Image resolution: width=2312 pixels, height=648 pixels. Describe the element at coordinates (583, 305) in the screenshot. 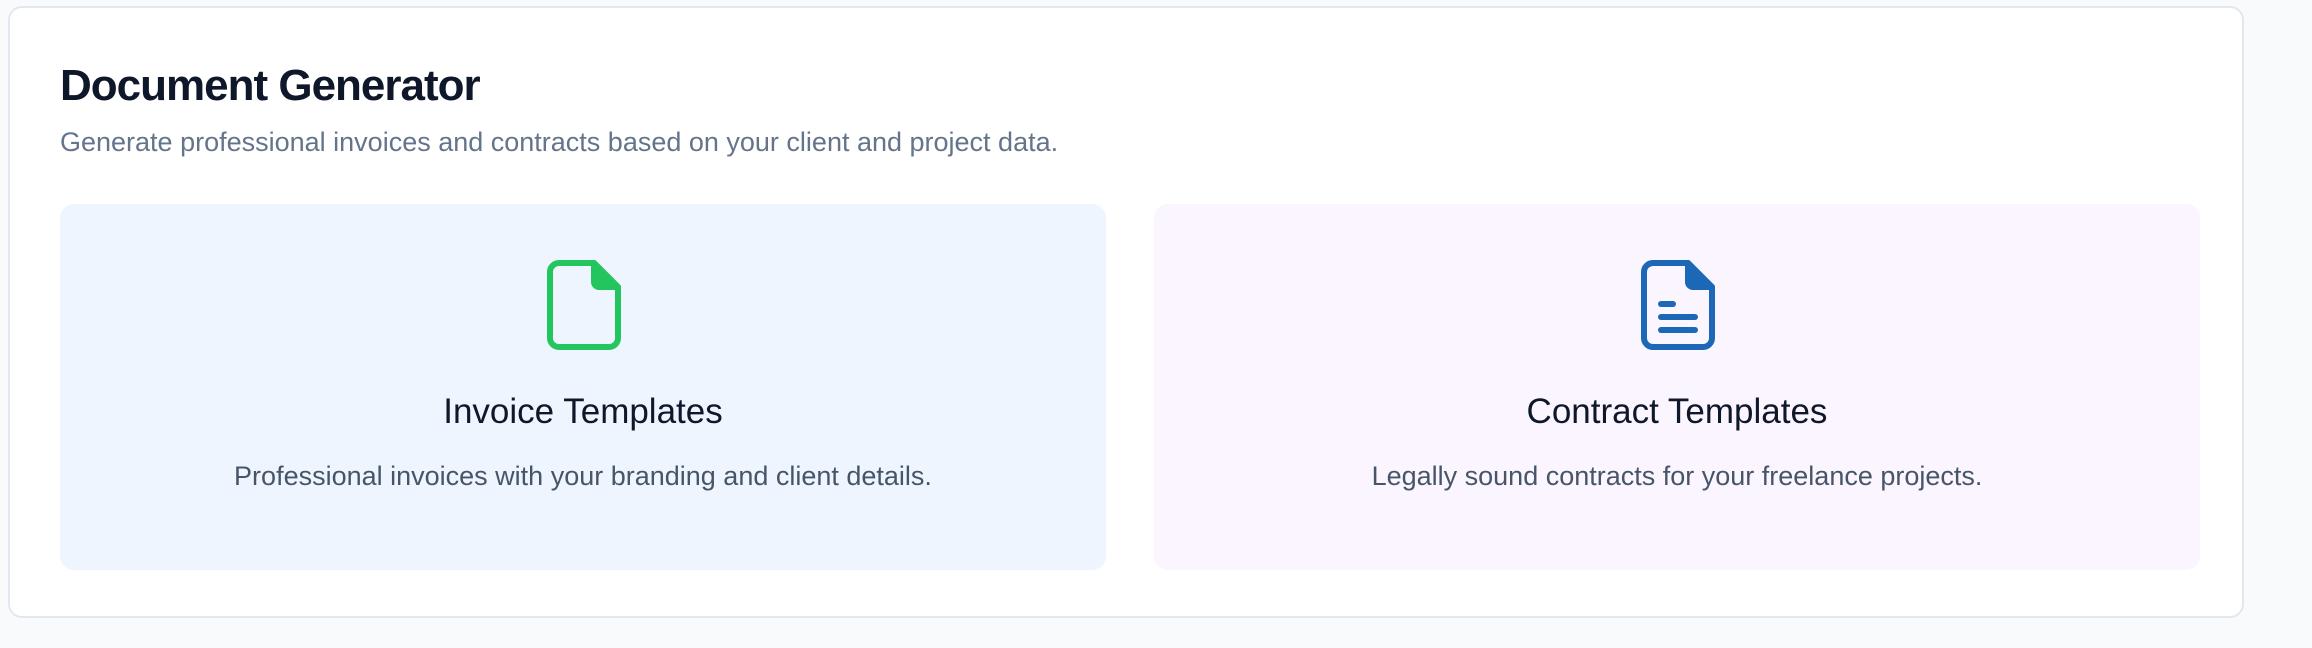

I see `file-icon` at that location.